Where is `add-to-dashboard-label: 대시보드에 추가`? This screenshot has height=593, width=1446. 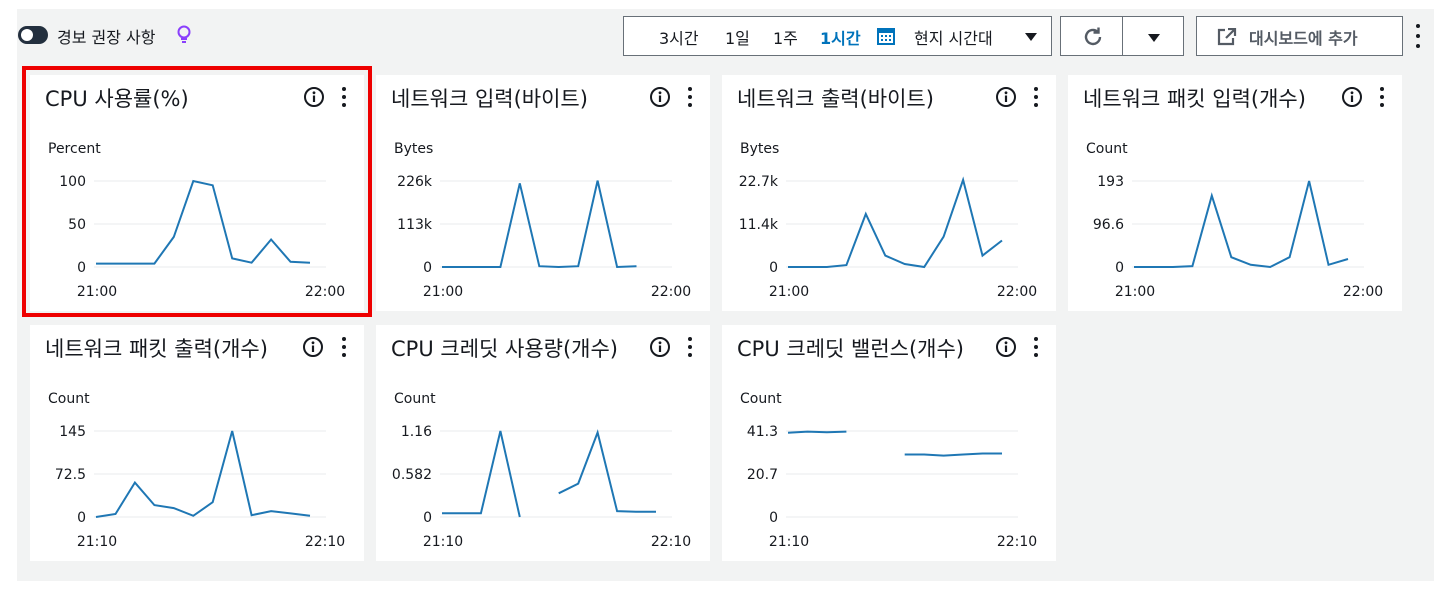 add-to-dashboard-label: 대시보드에 추가 is located at coordinates (1303, 38).